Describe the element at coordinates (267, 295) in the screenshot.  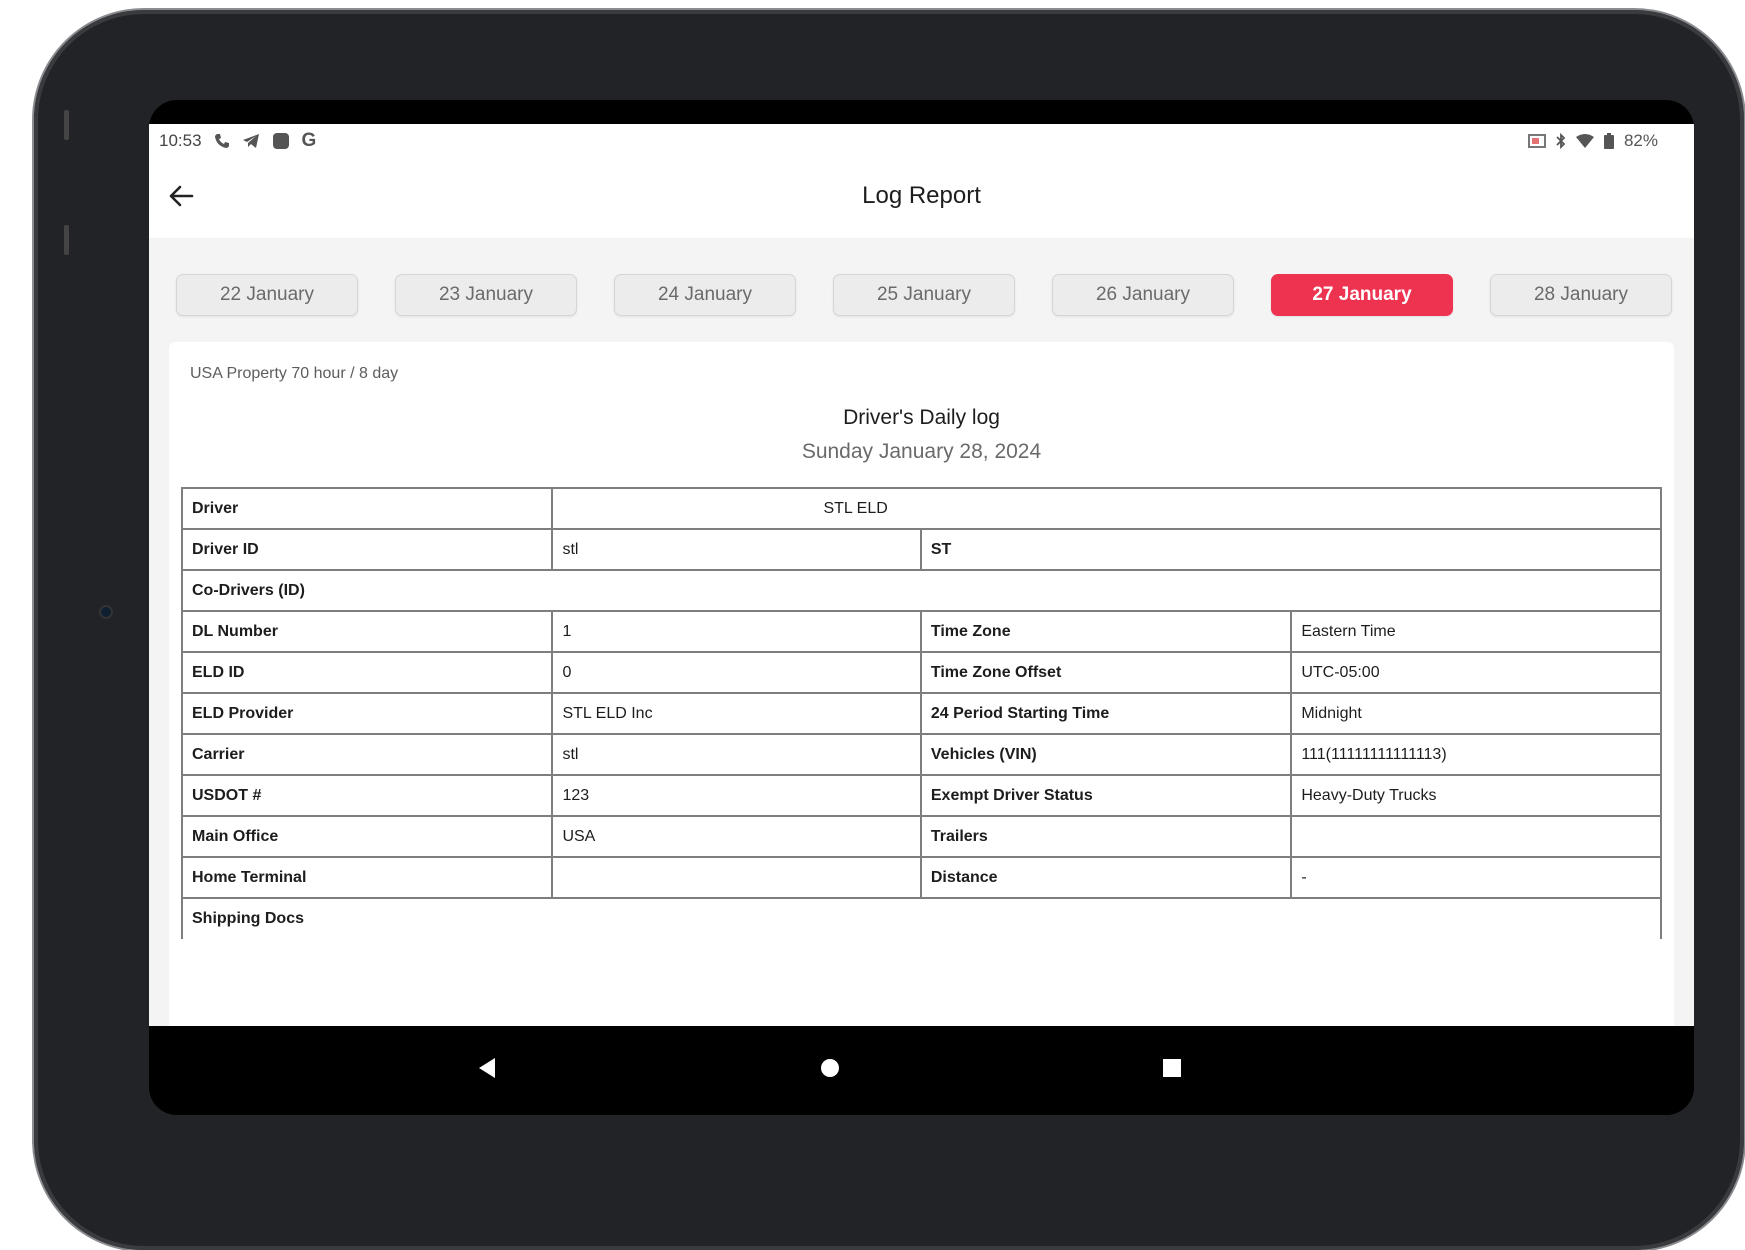
I see `tab-22-january: 22 January` at that location.